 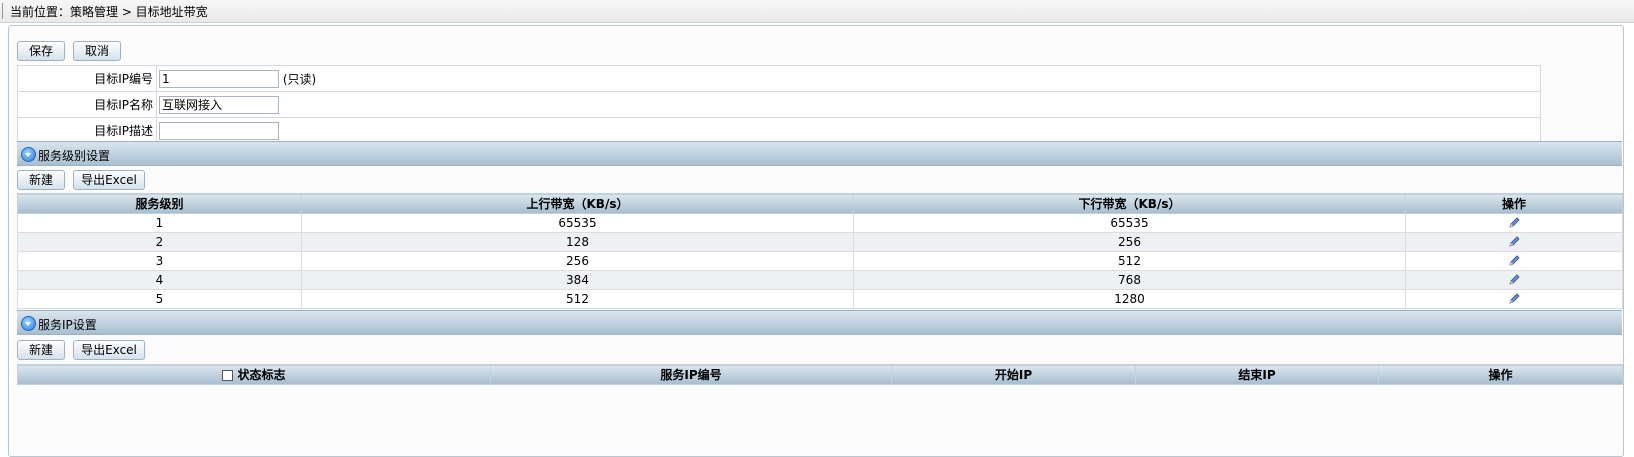 I want to click on target-ip-name-input, so click(x=219, y=104).